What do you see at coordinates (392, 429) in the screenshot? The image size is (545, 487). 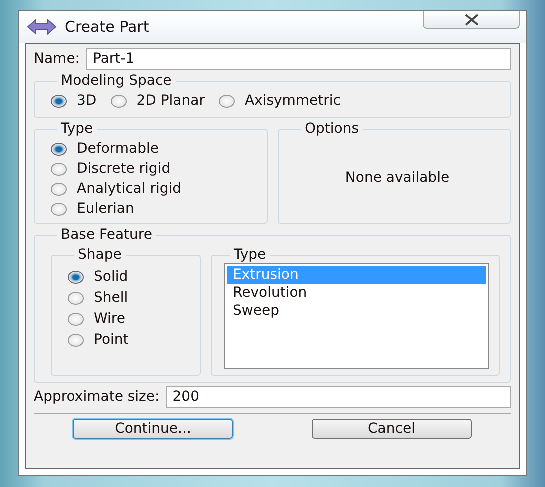 I see `dialog-button: Cancel` at bounding box center [392, 429].